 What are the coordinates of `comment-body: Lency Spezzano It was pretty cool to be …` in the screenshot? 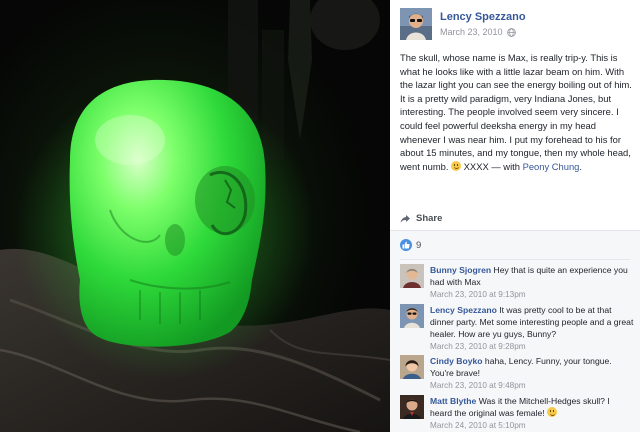 It's located at (532, 328).